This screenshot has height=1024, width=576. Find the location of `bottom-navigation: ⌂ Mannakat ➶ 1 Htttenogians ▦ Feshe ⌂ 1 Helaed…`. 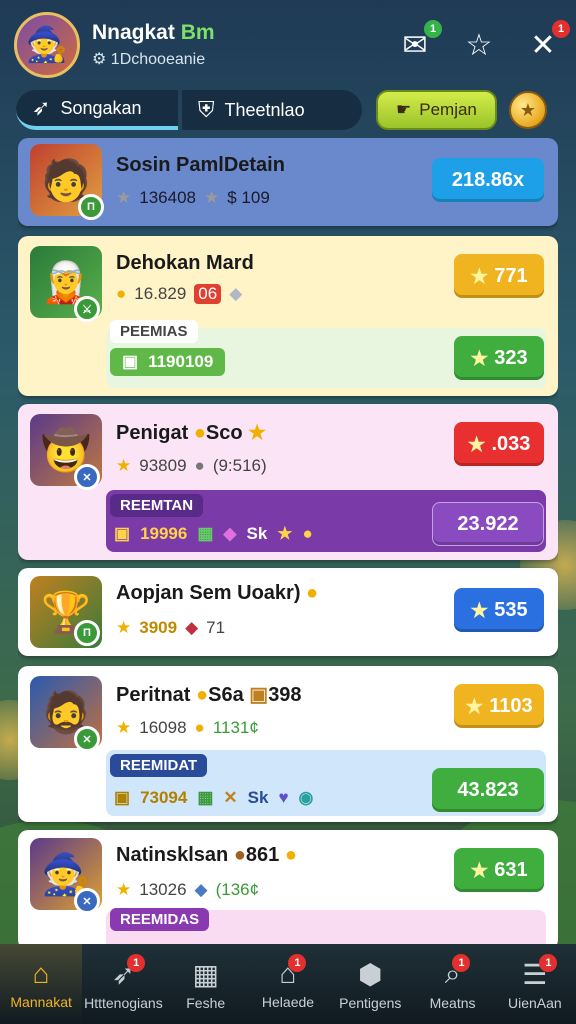

bottom-navigation: ⌂ Mannakat ➶ 1 Htttenogians ▦ Feshe ⌂ 1 Helaed… is located at coordinates (288, 984).